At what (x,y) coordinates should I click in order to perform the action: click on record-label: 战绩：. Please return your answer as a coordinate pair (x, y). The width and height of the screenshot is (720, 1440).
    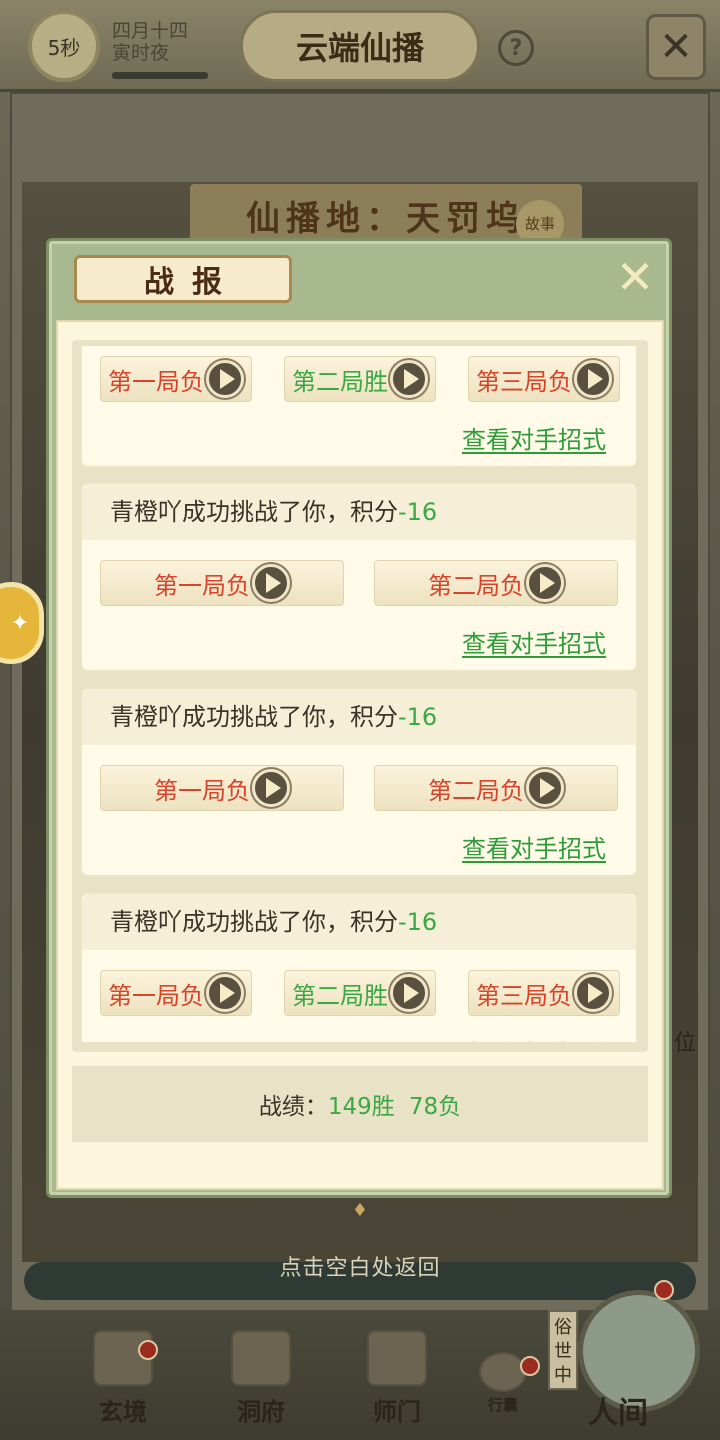
    Looking at the image, I should click on (293, 1107).